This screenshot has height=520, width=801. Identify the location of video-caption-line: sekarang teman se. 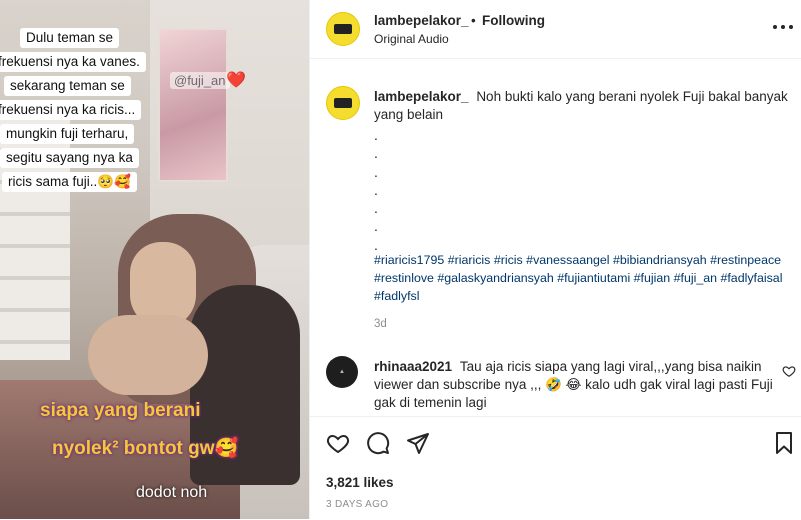
(67, 86).